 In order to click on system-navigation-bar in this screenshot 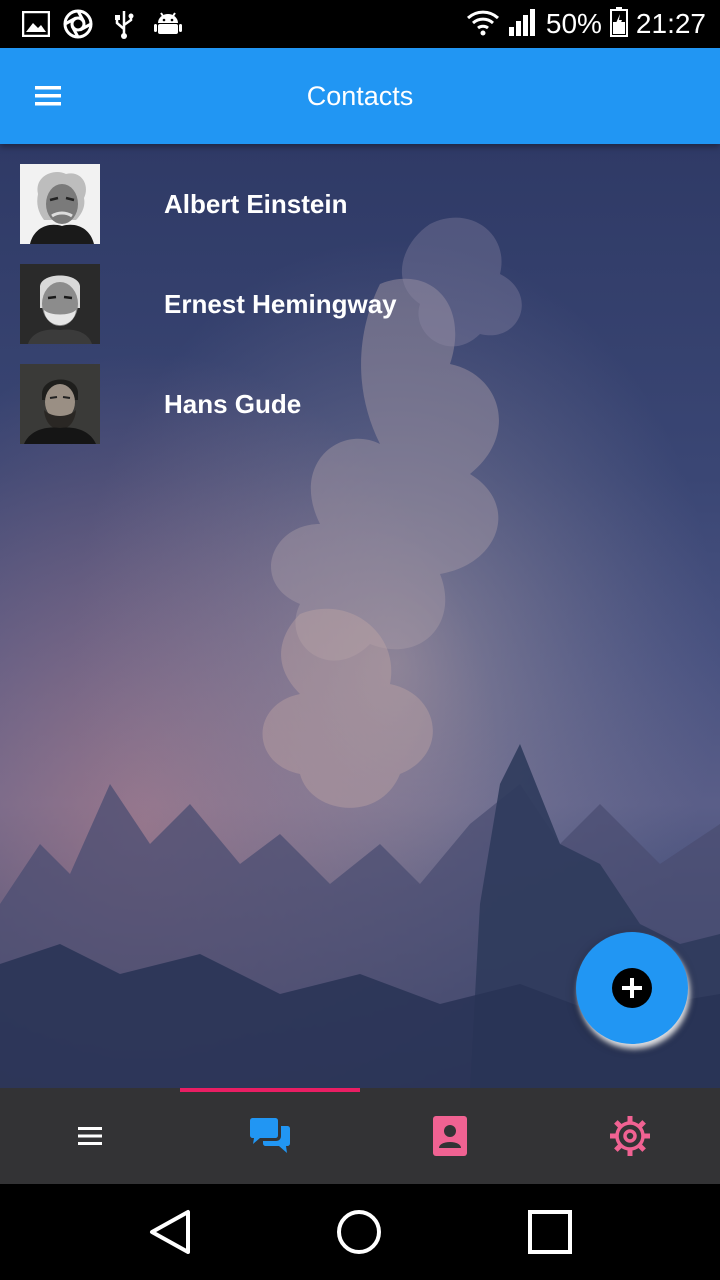, I will do `click(360, 1232)`.